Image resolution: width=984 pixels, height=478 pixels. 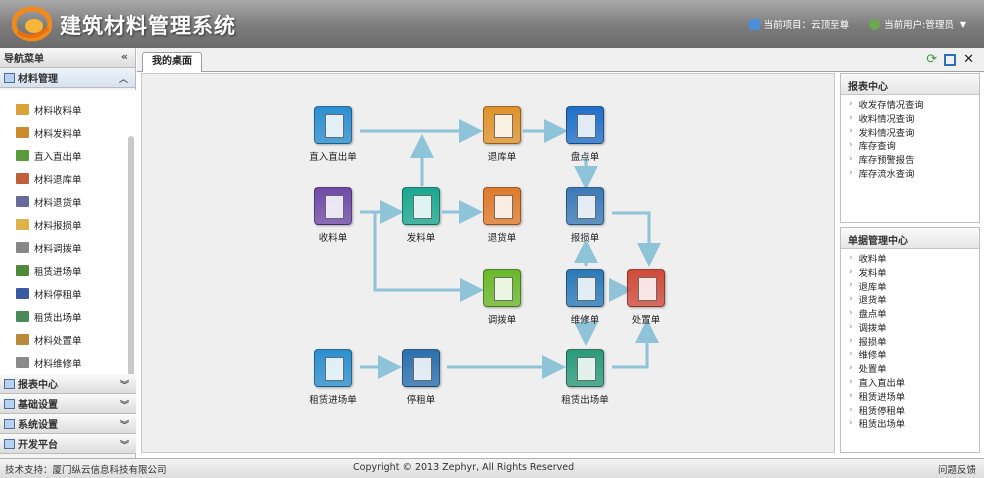 I want to click on accordion-label: 基础设置, so click(x=38, y=405).